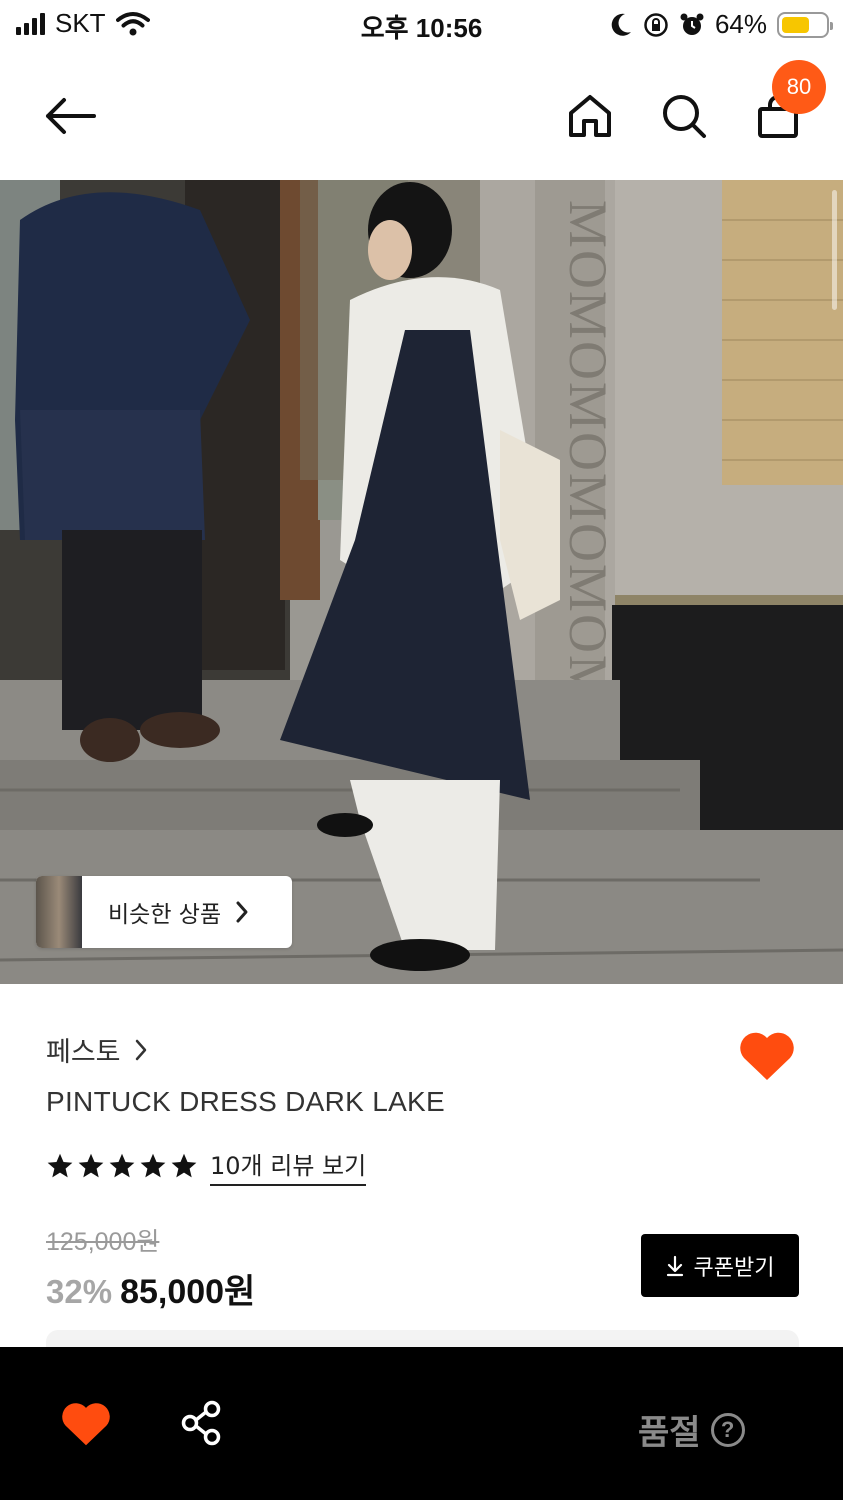  I want to click on moon-icon, so click(621, 24).